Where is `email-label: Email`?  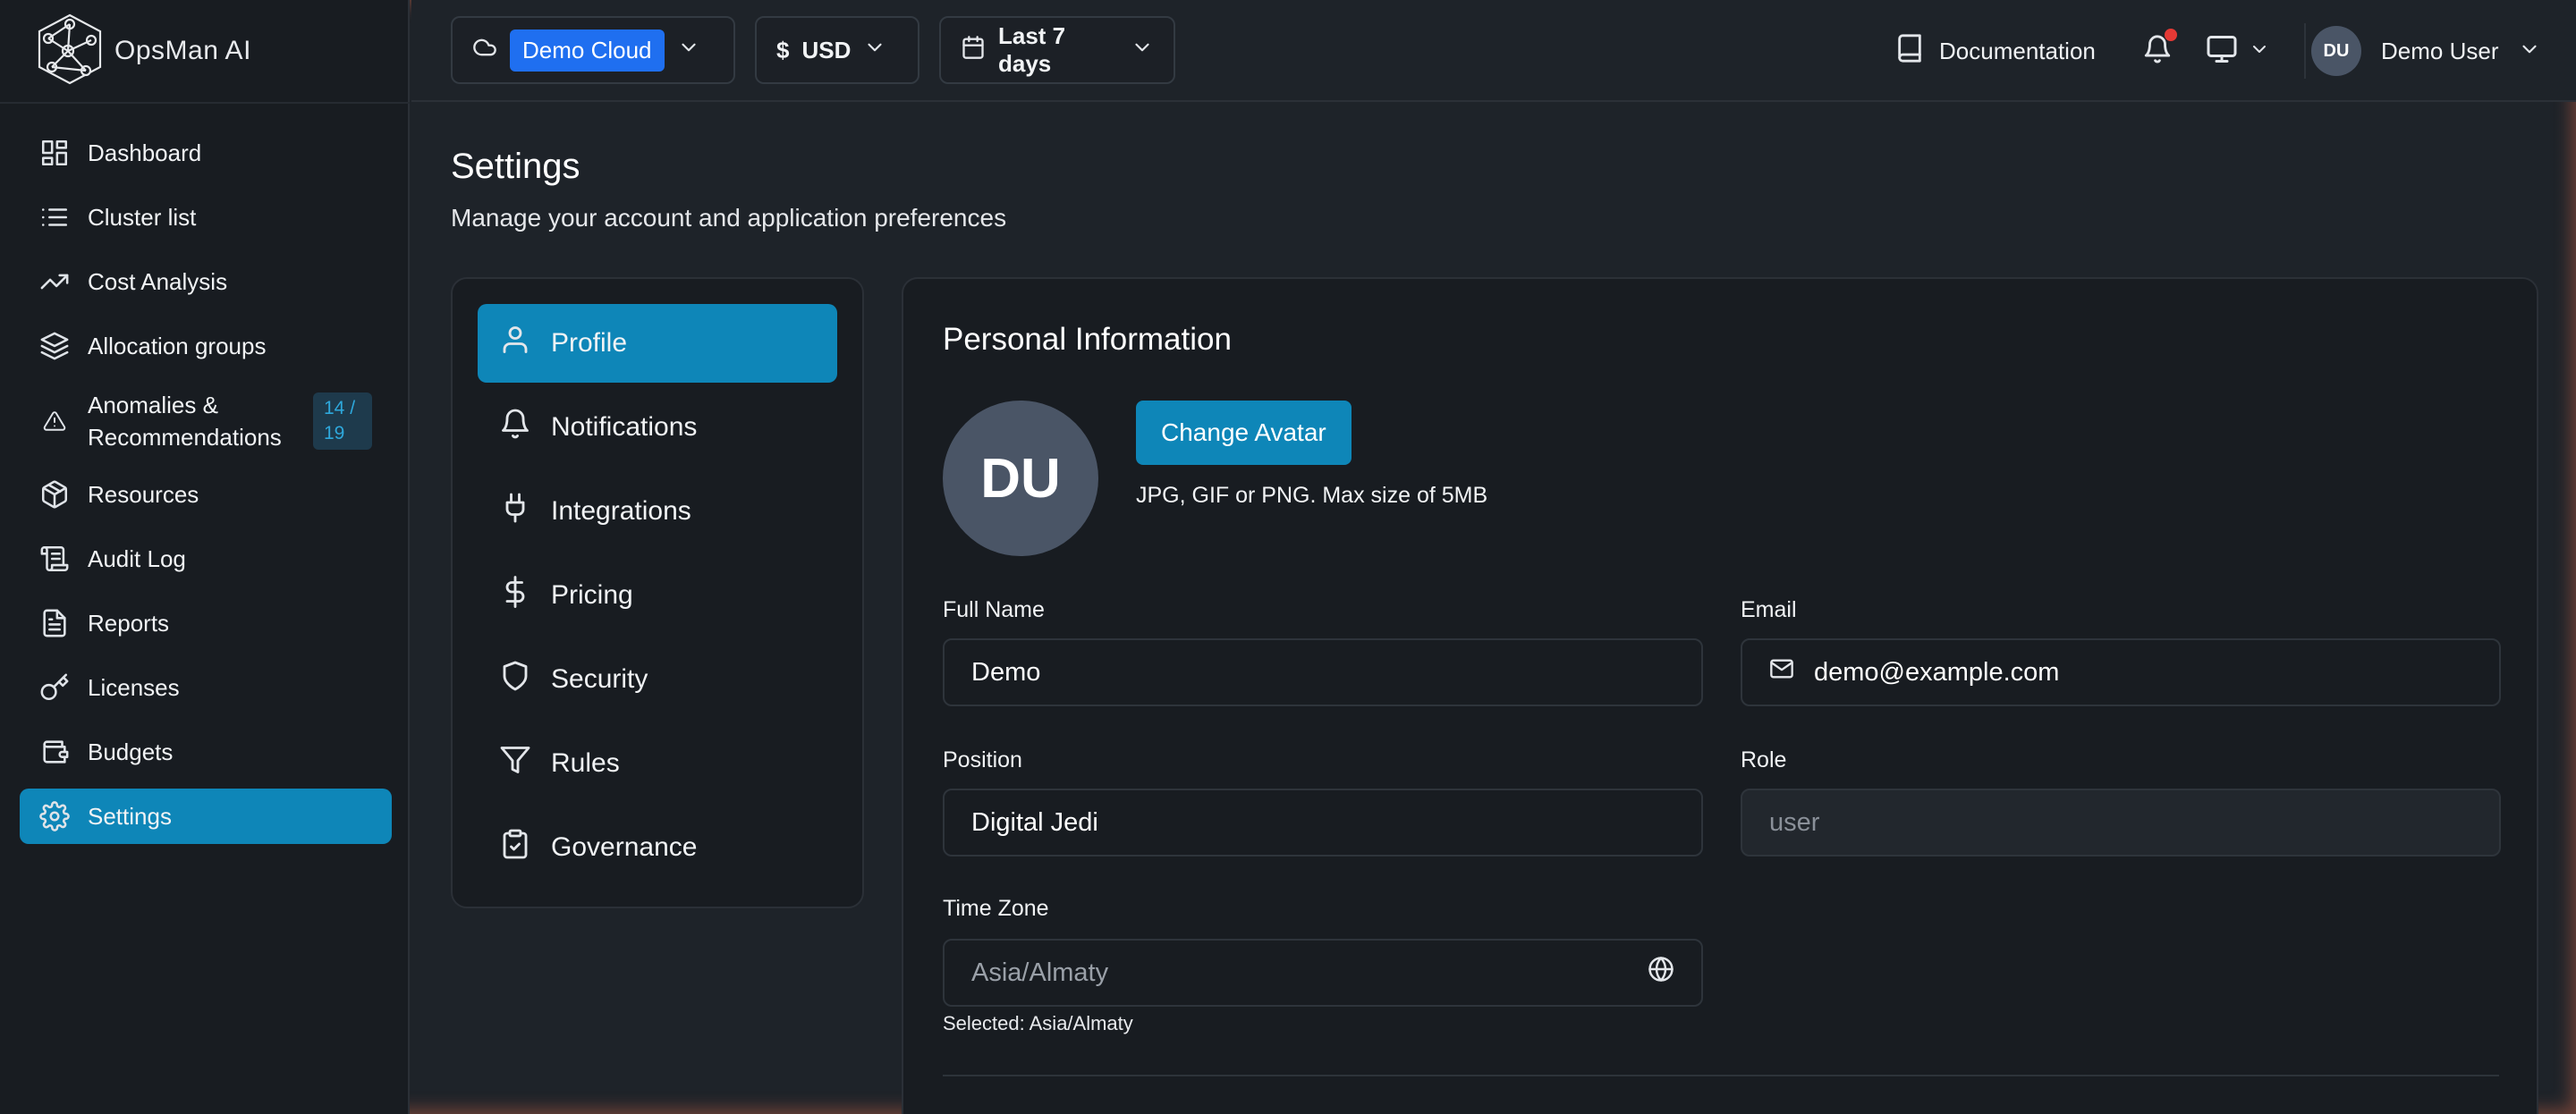 email-label: Email is located at coordinates (1769, 609).